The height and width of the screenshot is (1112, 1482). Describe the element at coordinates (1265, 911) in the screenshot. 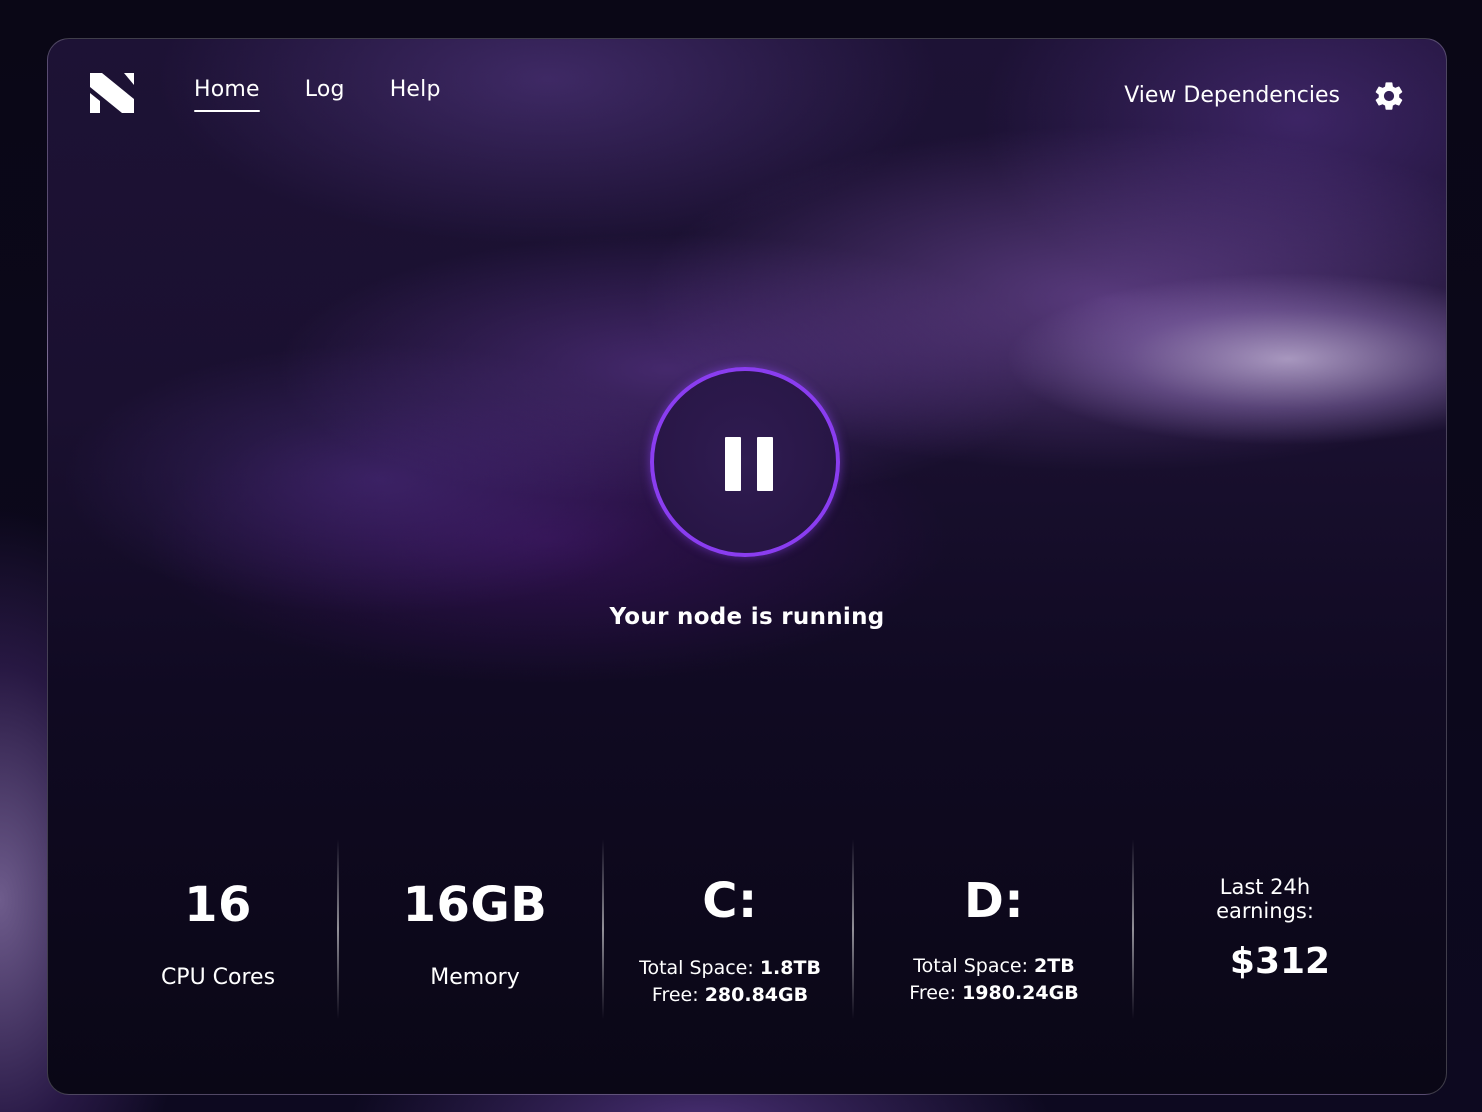

I see `earnings-label-line2: earnings:` at that location.